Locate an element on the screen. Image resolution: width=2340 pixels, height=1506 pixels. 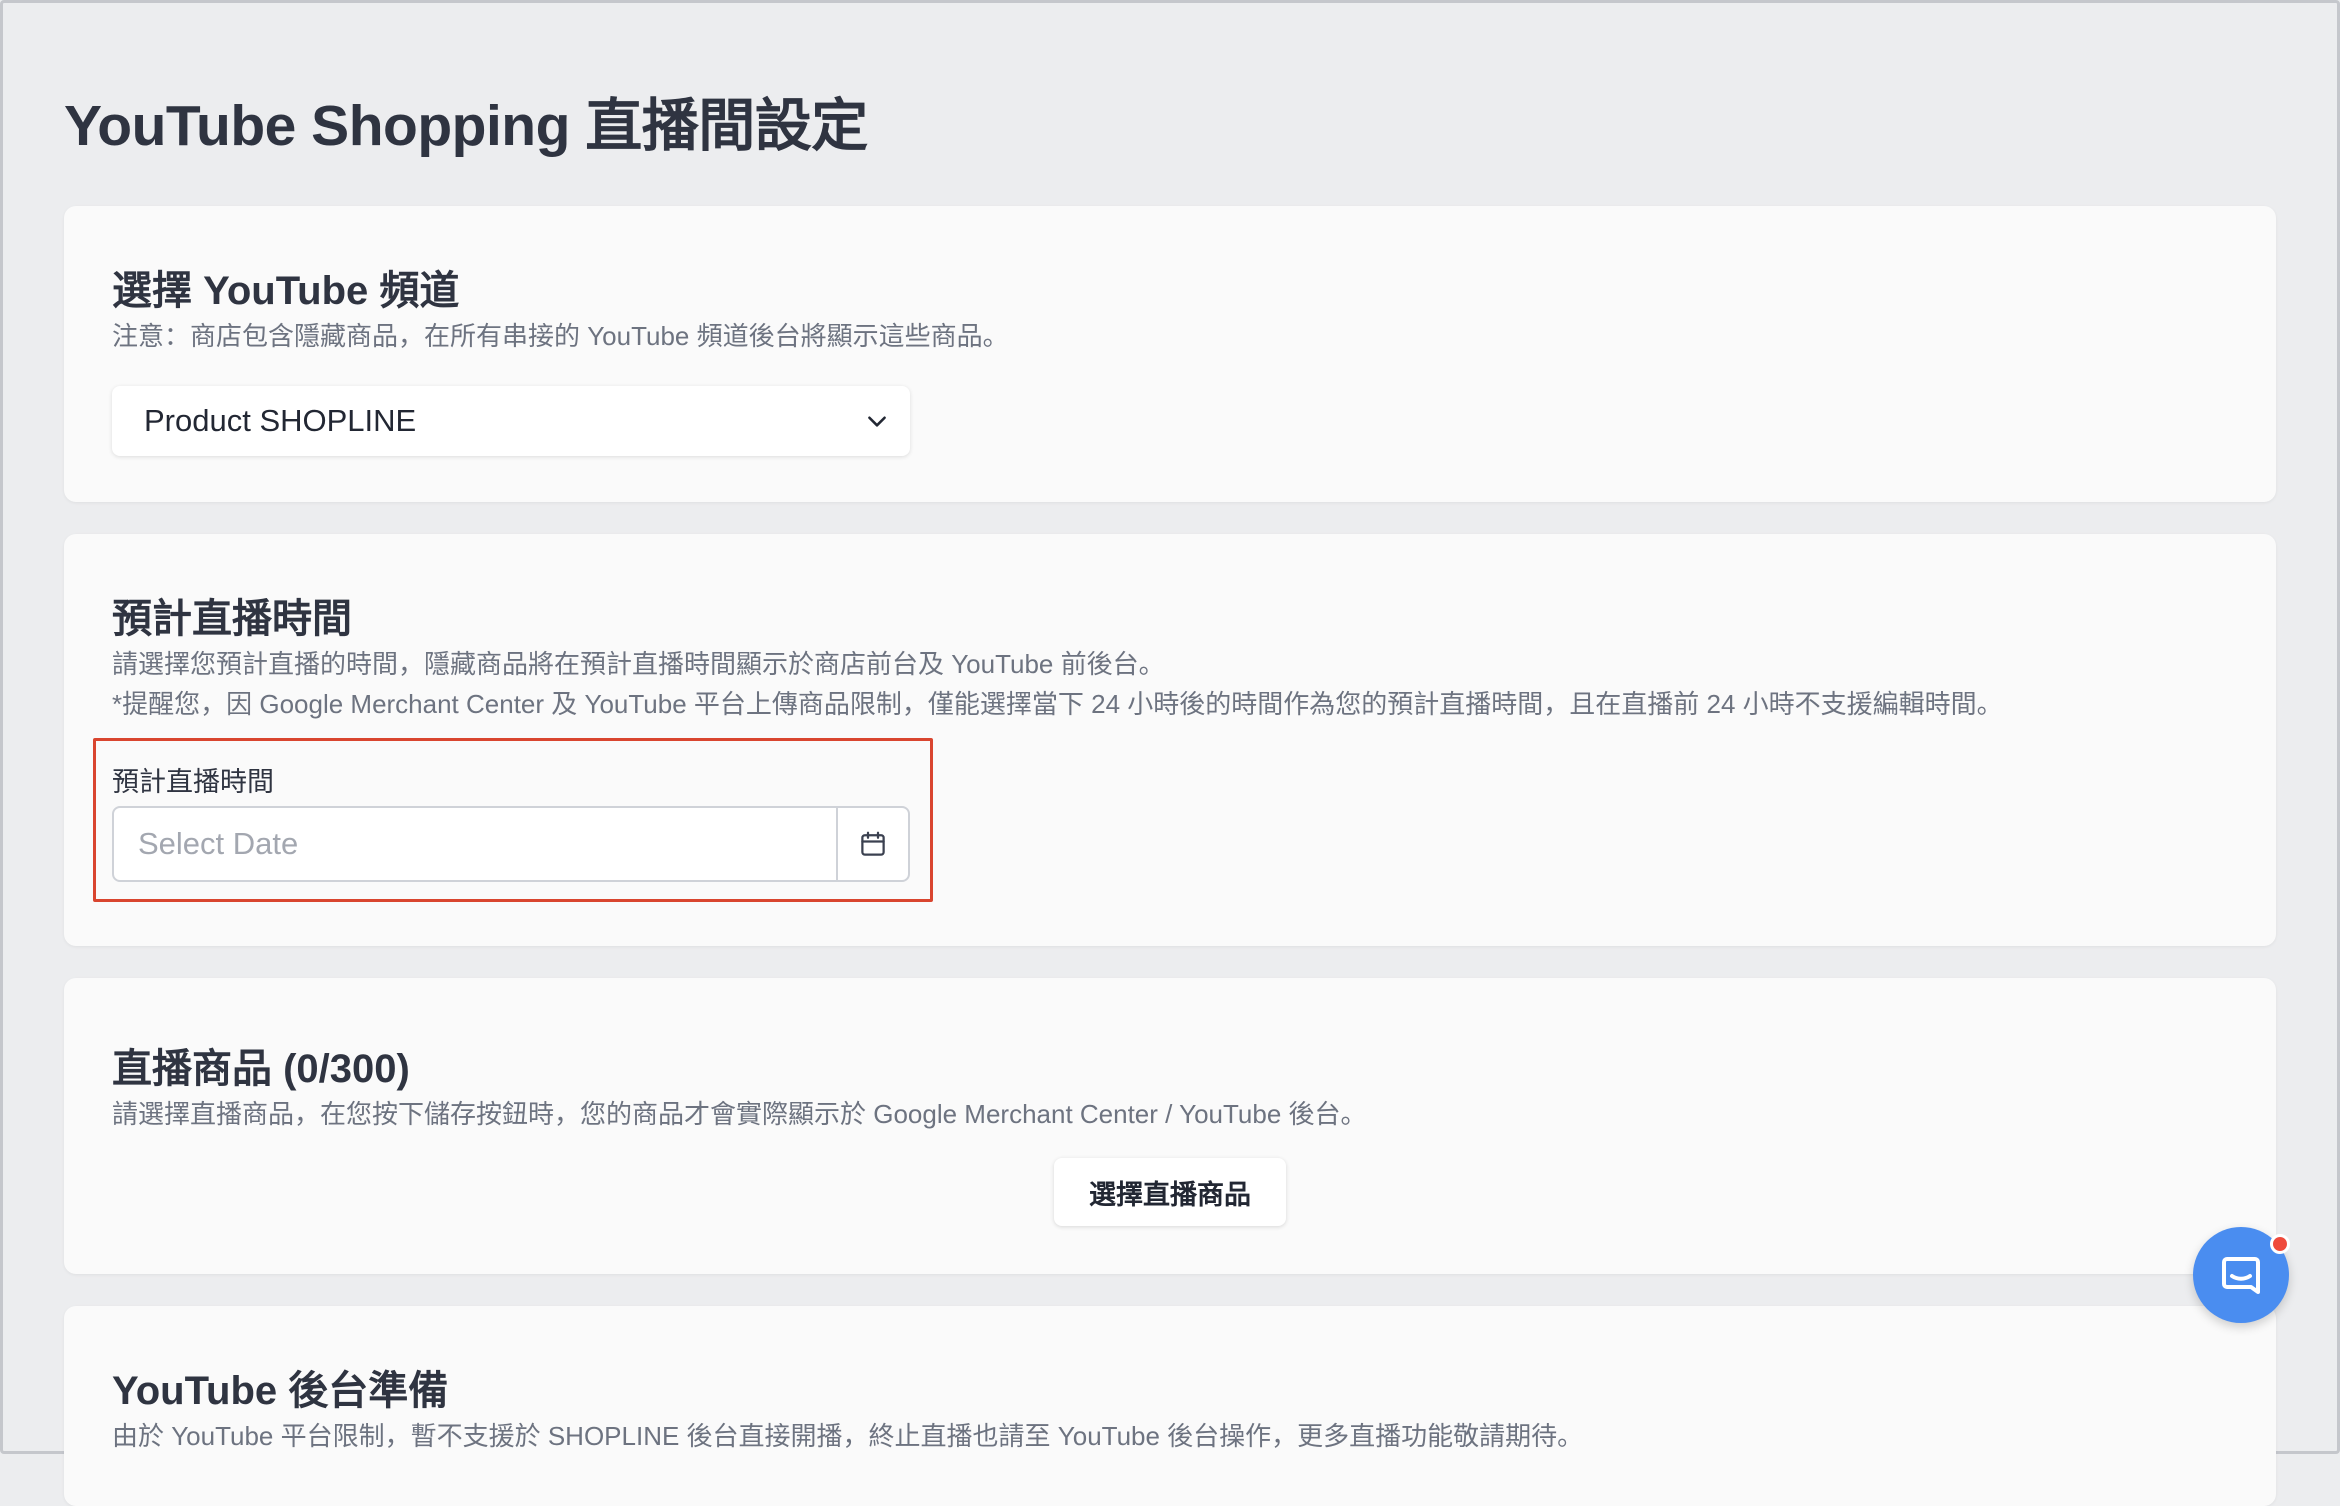
calendar-icon is located at coordinates (873, 843).